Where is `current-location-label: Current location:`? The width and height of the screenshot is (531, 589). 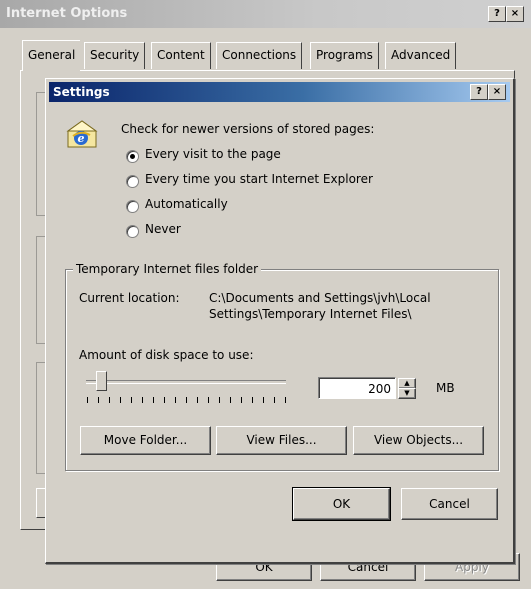
current-location-label: Current location: is located at coordinates (129, 298).